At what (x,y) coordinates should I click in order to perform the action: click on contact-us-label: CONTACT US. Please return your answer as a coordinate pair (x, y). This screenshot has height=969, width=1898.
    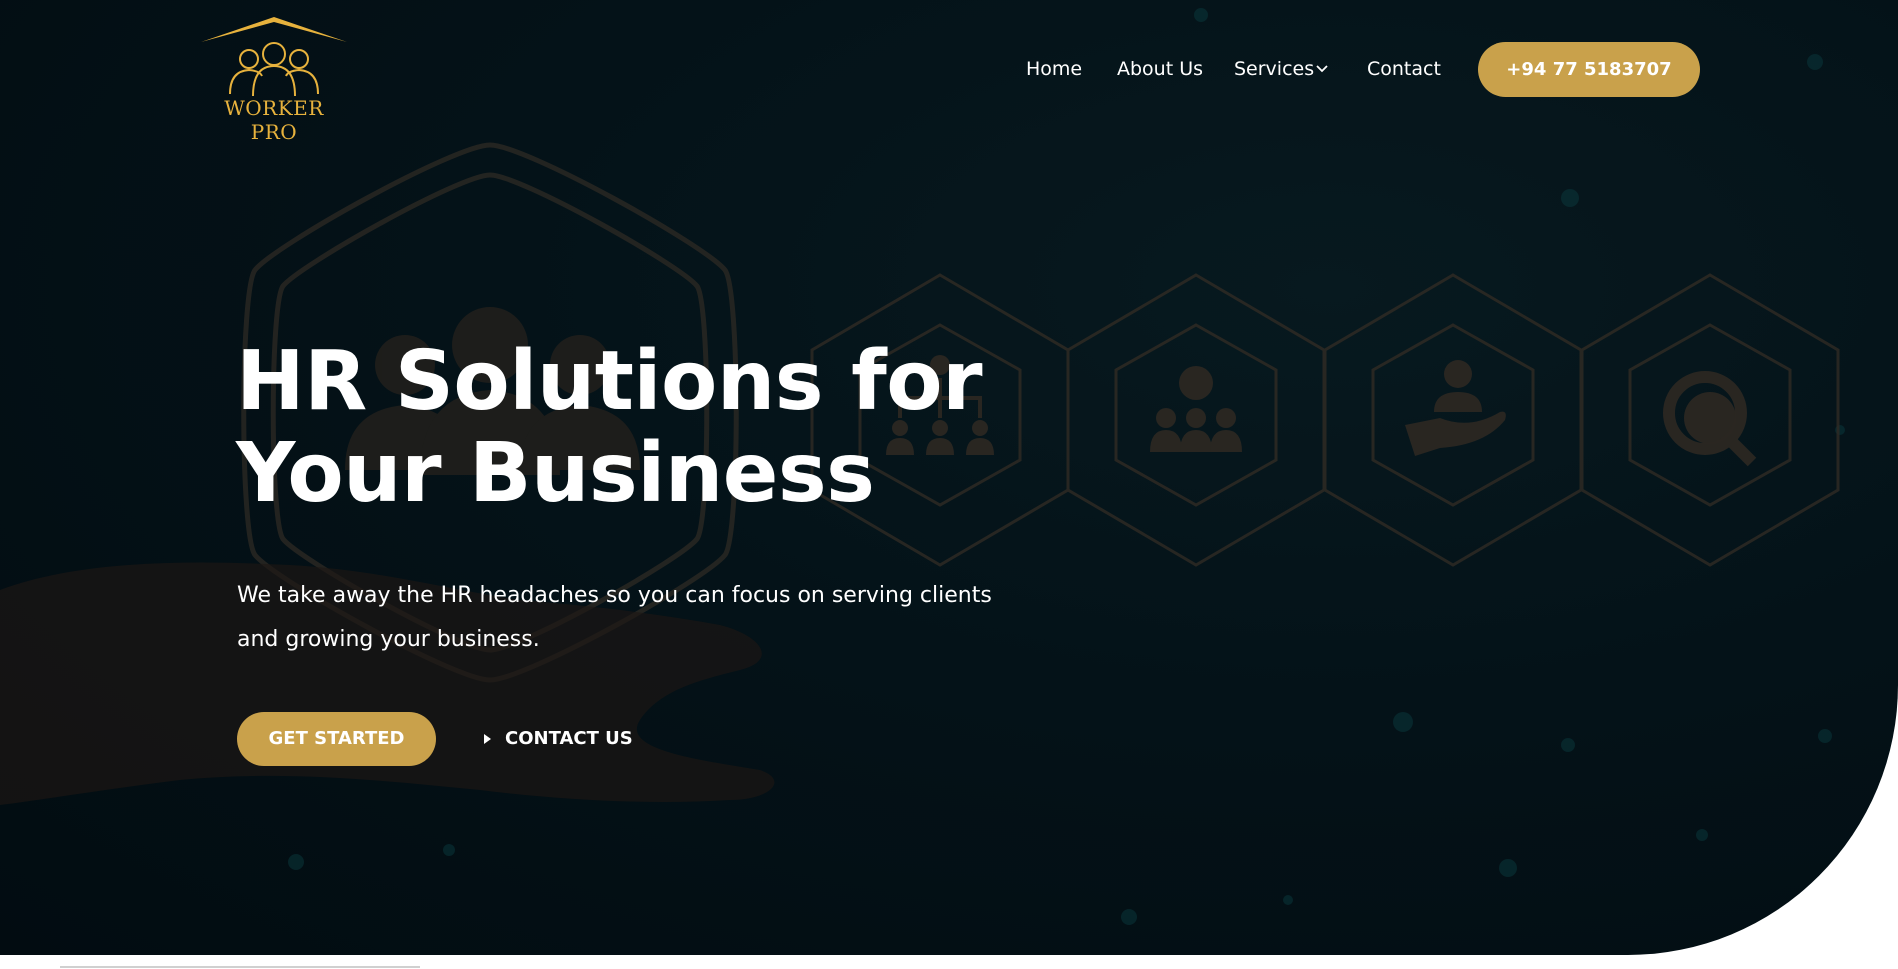
    Looking at the image, I should click on (569, 738).